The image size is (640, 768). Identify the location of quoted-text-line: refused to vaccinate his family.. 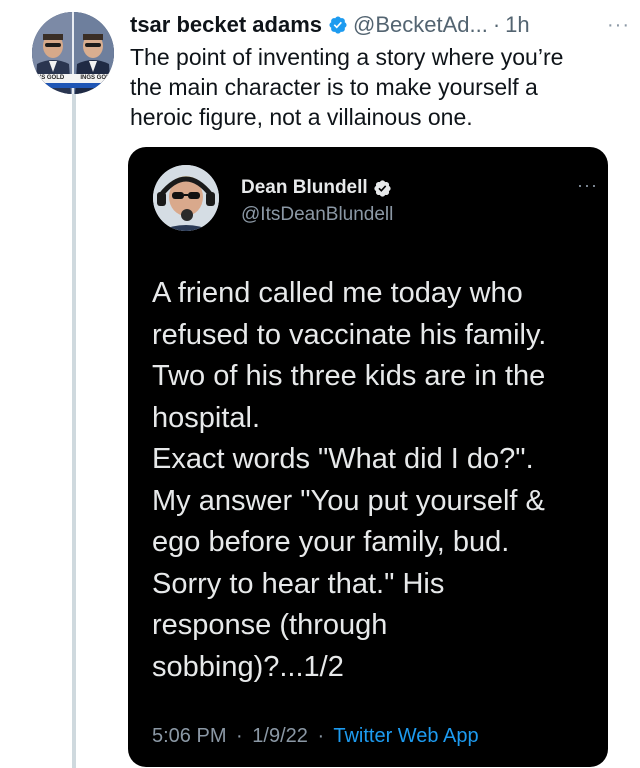
(349, 334).